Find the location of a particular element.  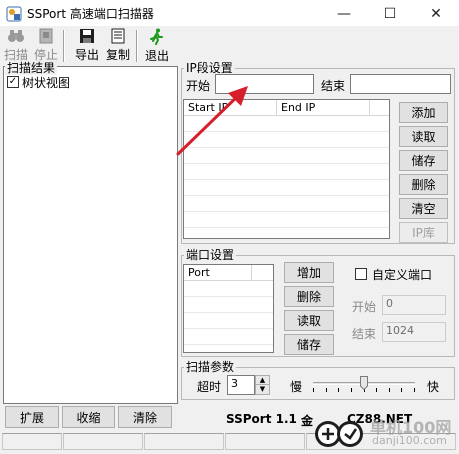

ip-library-button: IP库 is located at coordinates (423, 232).